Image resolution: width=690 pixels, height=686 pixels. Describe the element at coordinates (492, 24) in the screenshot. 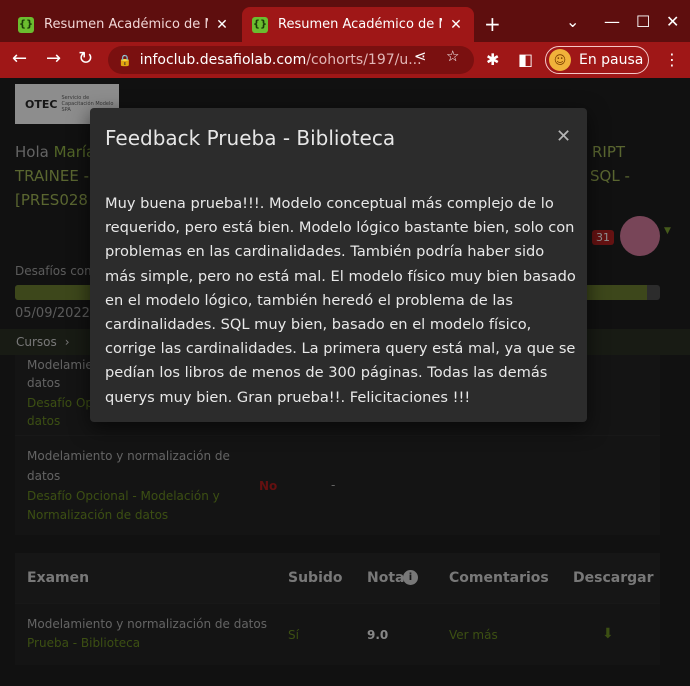

I see `new-tab-icon: +` at that location.